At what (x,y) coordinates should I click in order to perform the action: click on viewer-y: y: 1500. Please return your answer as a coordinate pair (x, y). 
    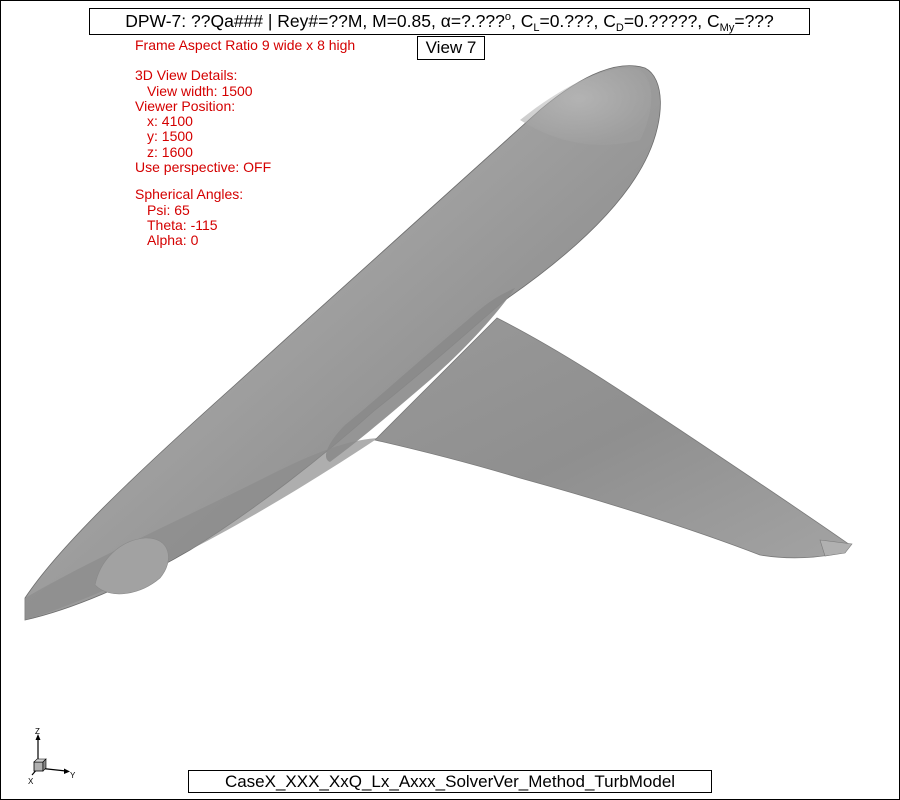
    Looking at the image, I should click on (170, 136).